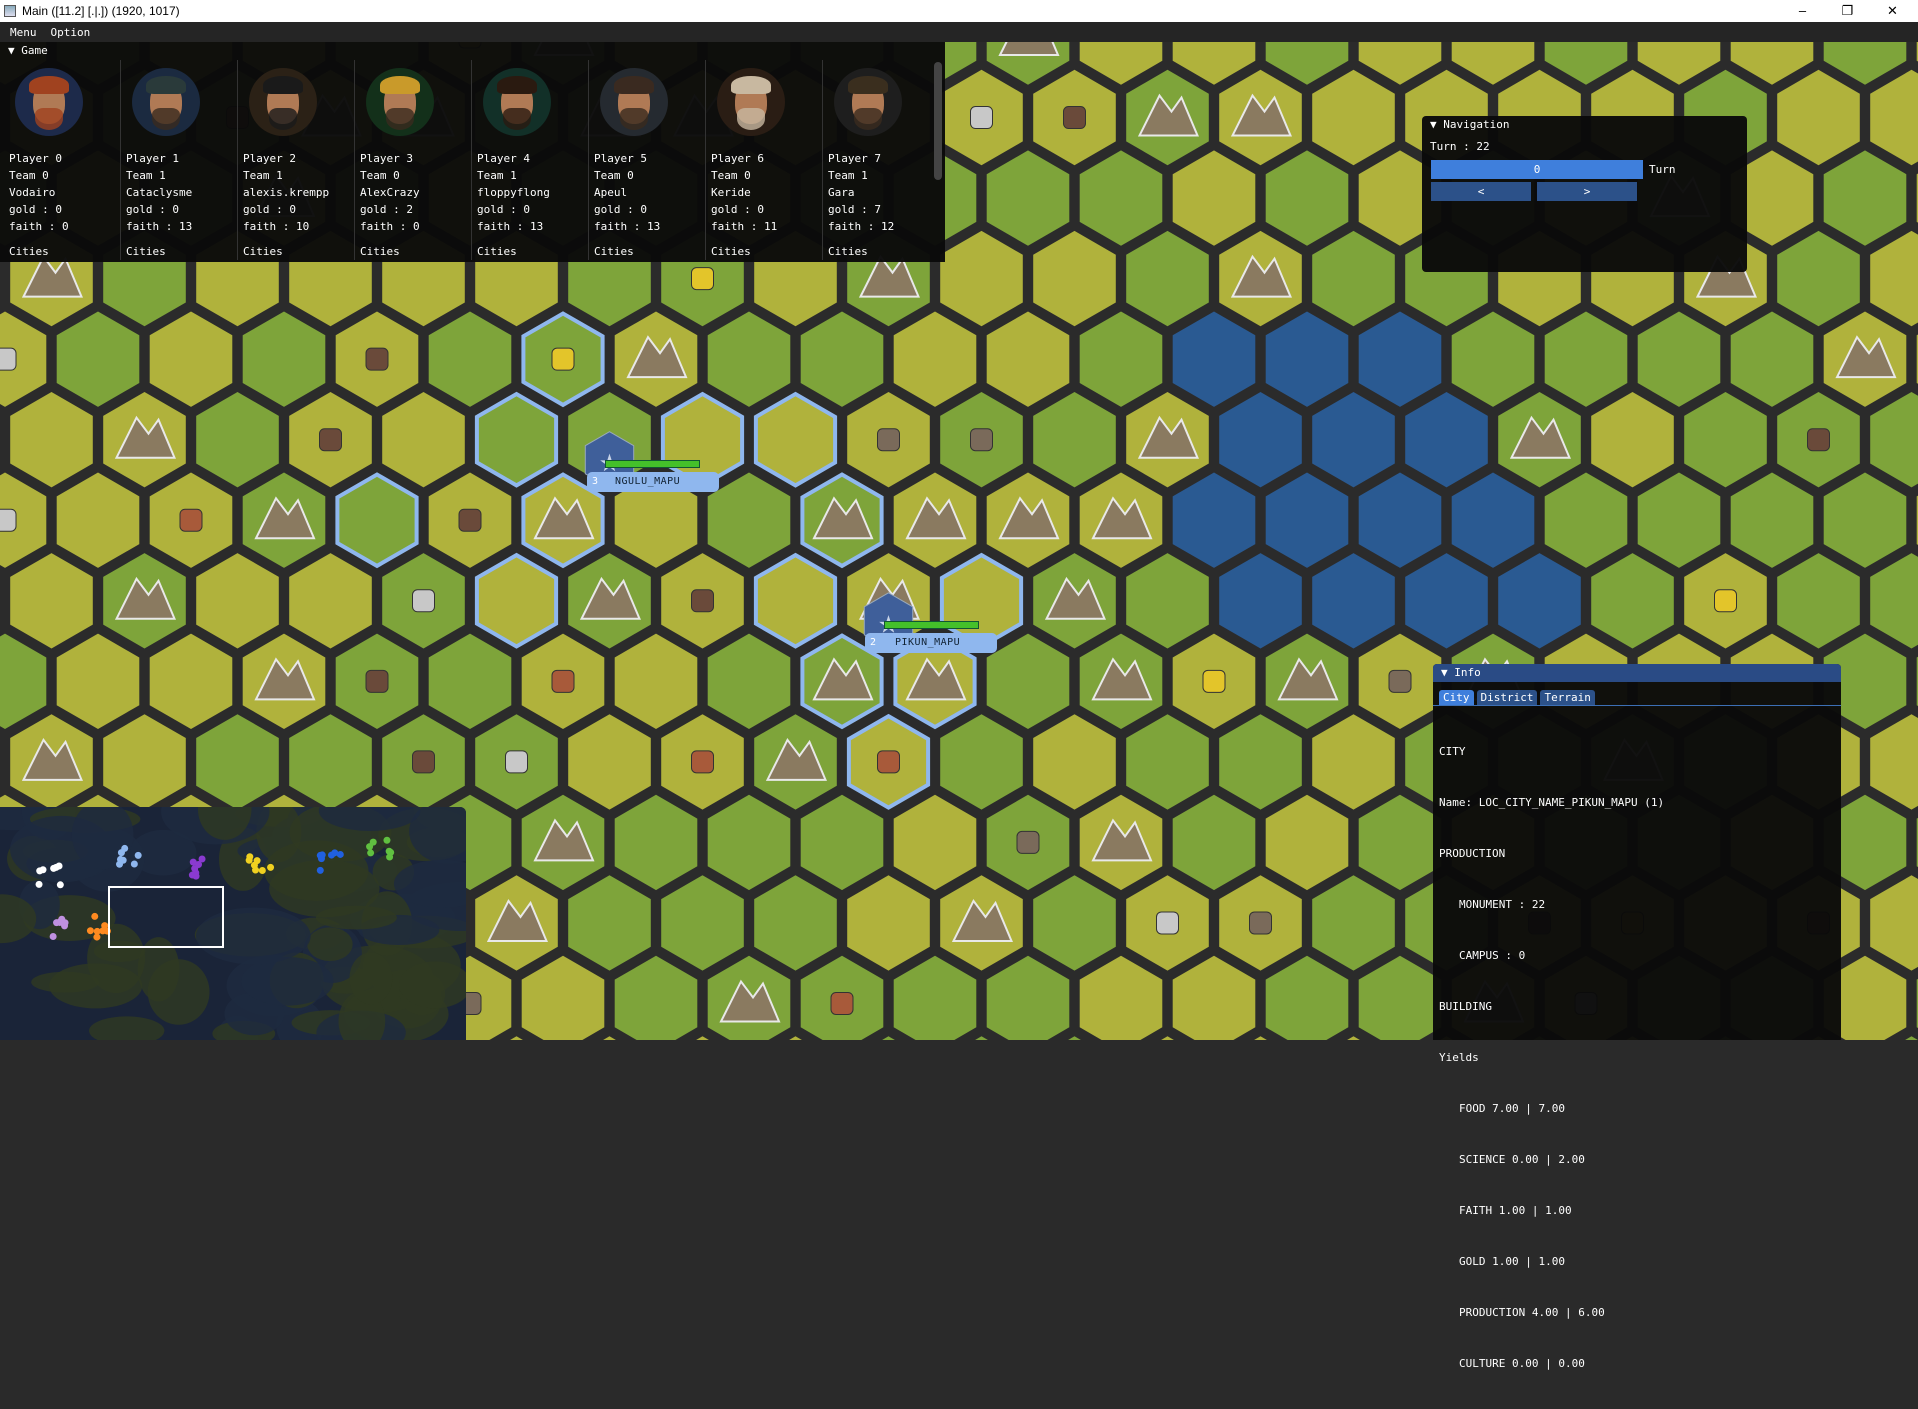  Describe the element at coordinates (1637, 673) in the screenshot. I see `info-header: ▼ Info` at that location.